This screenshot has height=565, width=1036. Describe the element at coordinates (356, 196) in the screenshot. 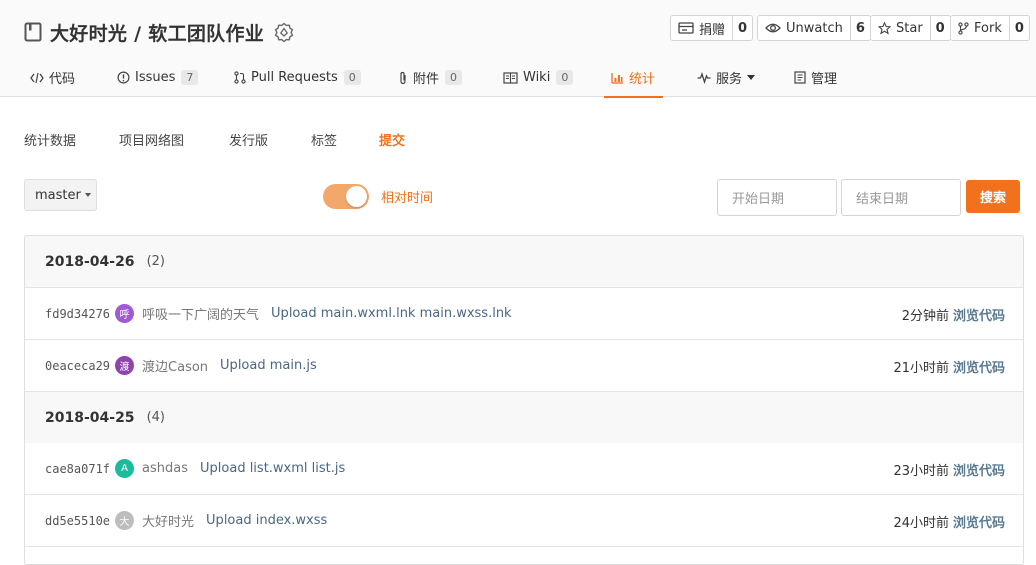

I see `toggle-knob` at that location.